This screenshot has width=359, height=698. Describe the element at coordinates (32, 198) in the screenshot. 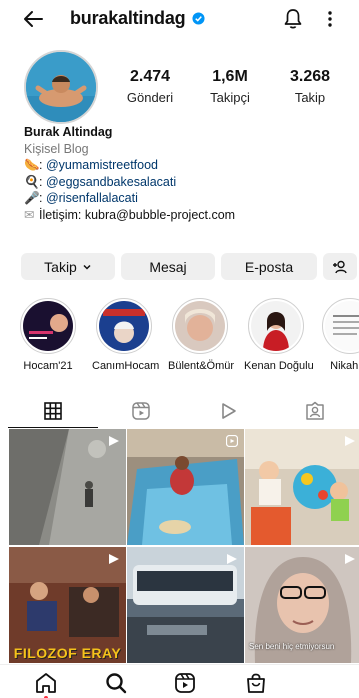

I see `microphone-emoji: 🎤` at that location.